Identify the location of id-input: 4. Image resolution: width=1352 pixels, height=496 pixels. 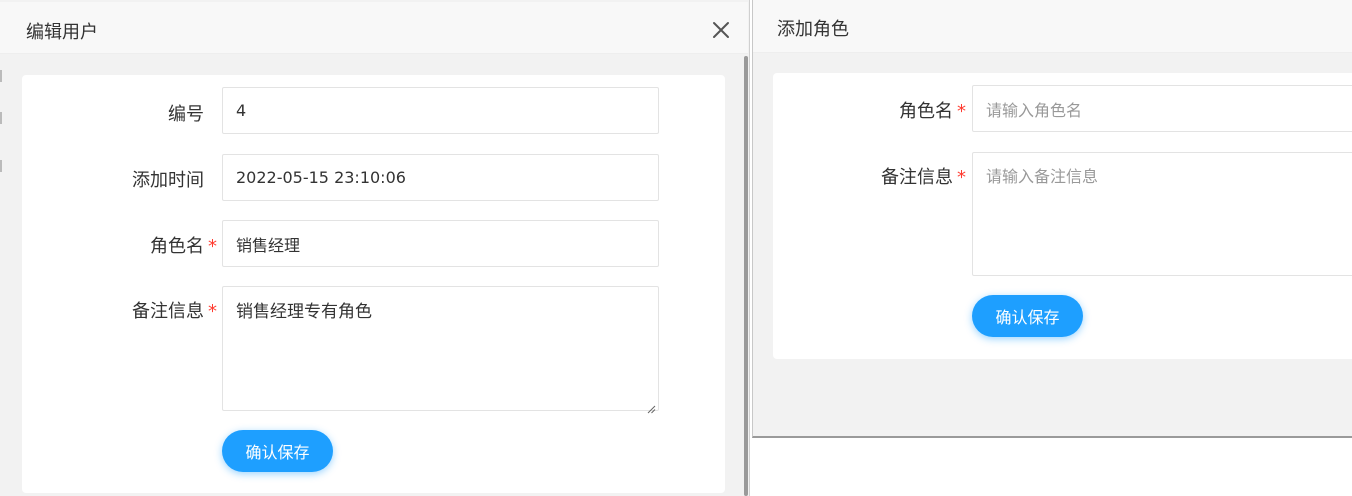
(440, 110).